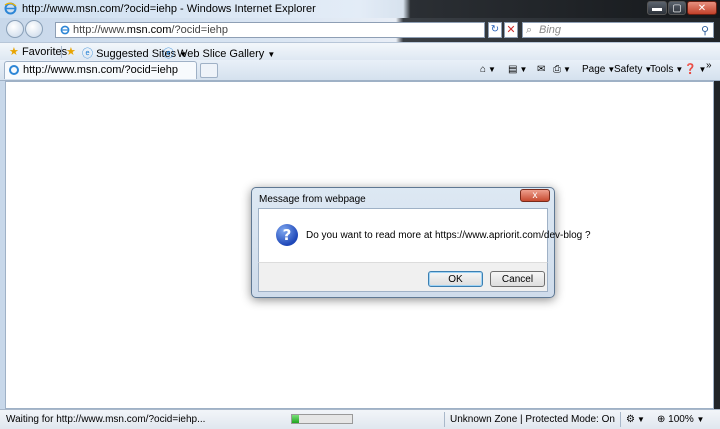 The width and height of the screenshot is (720, 429). I want to click on magnifier-icon: ⊕, so click(661, 419).